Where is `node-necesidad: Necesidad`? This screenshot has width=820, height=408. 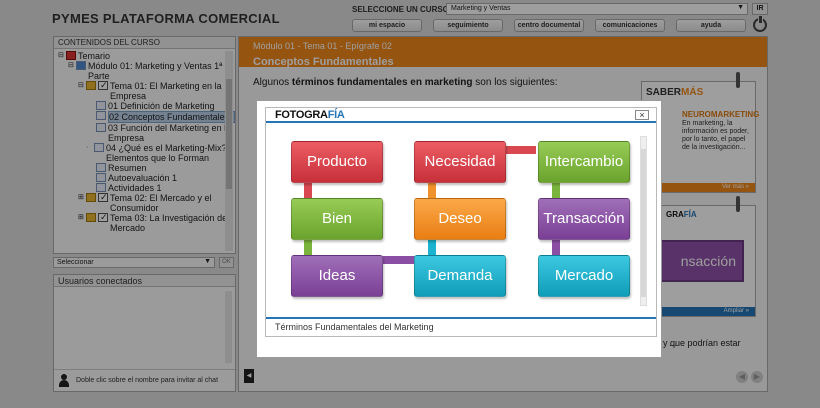 node-necesidad: Necesidad is located at coordinates (460, 162).